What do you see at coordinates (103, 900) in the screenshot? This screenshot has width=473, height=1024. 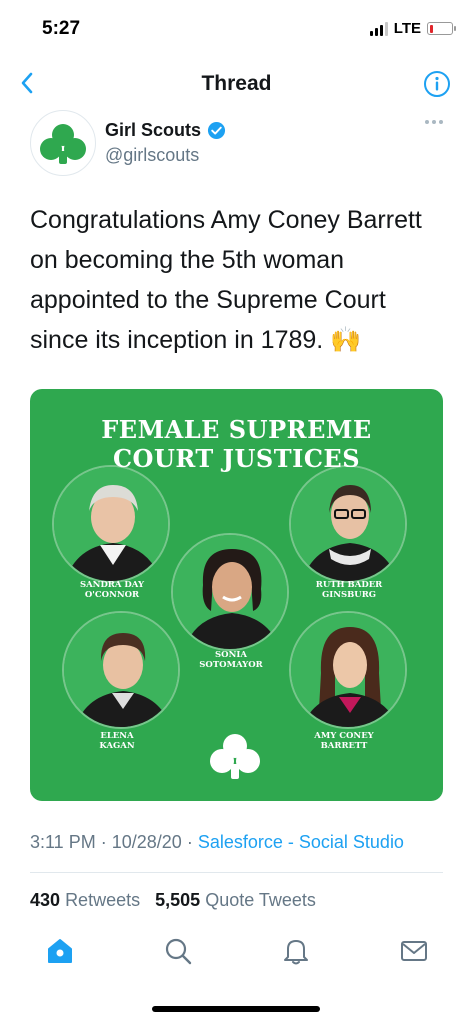 I see `retweets-label: Retweets` at bounding box center [103, 900].